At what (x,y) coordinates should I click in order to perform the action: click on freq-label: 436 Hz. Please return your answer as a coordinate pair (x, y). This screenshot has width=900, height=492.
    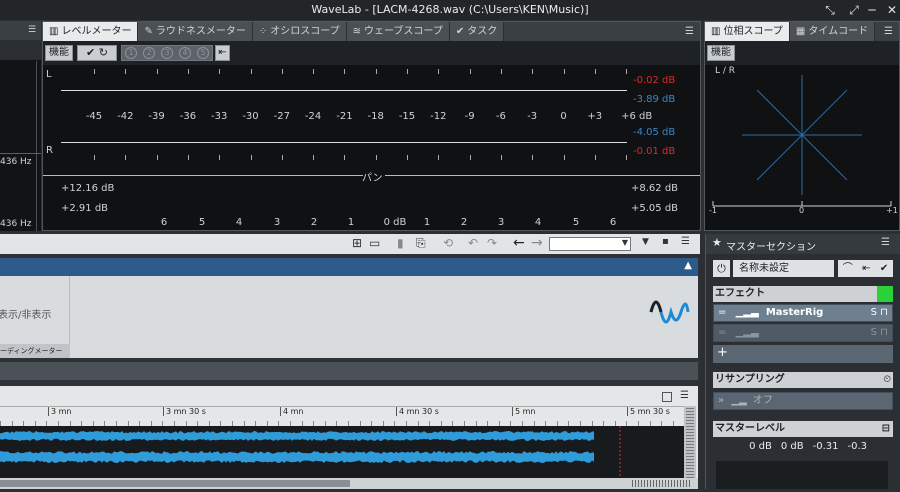
    Looking at the image, I should click on (16, 224).